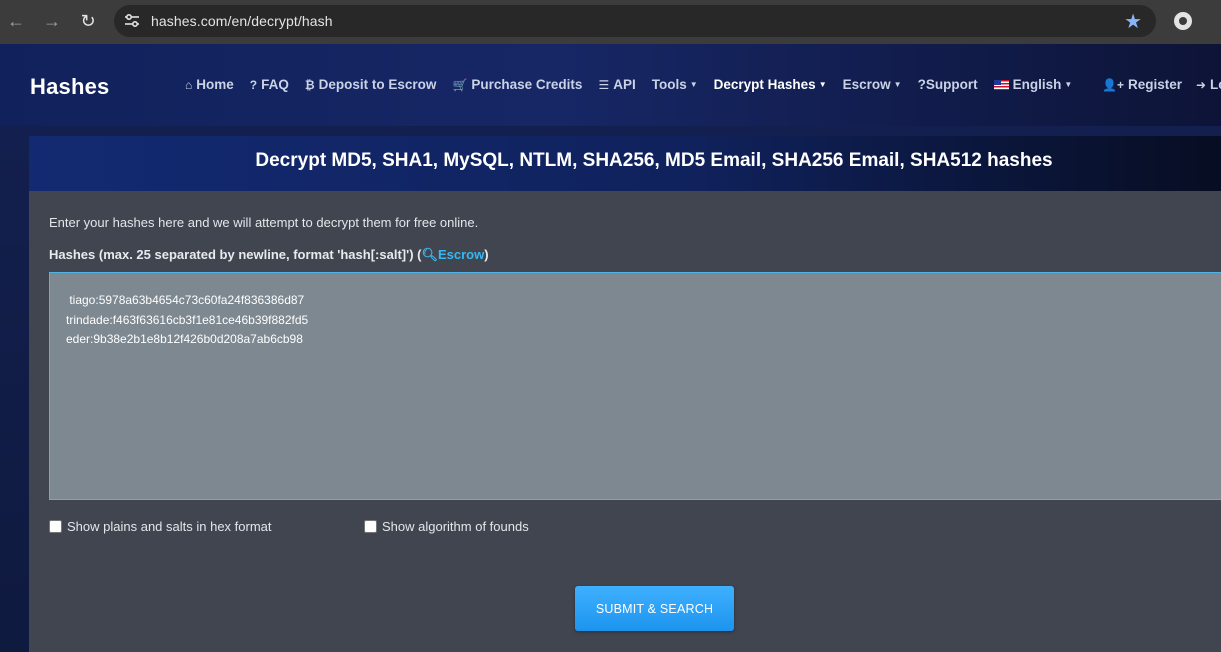  Describe the element at coordinates (1215, 84) in the screenshot. I see `login-label: Log` at that location.